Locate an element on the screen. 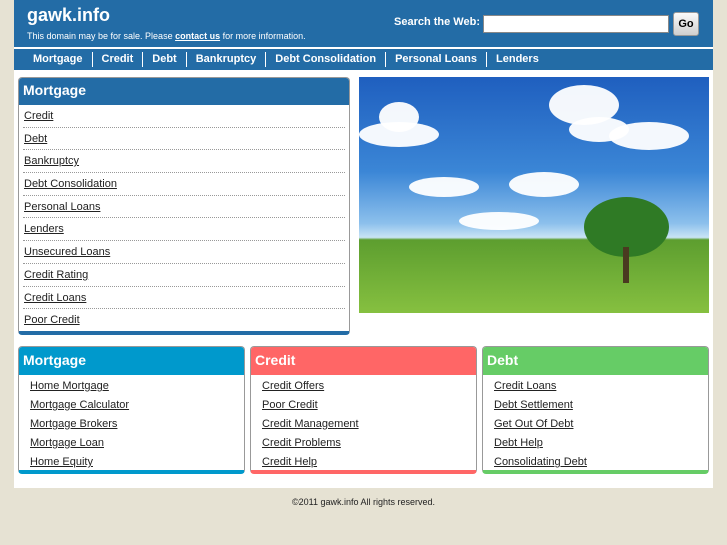 This screenshot has height=545, width=727. link-item: Debt Help is located at coordinates (518, 443).